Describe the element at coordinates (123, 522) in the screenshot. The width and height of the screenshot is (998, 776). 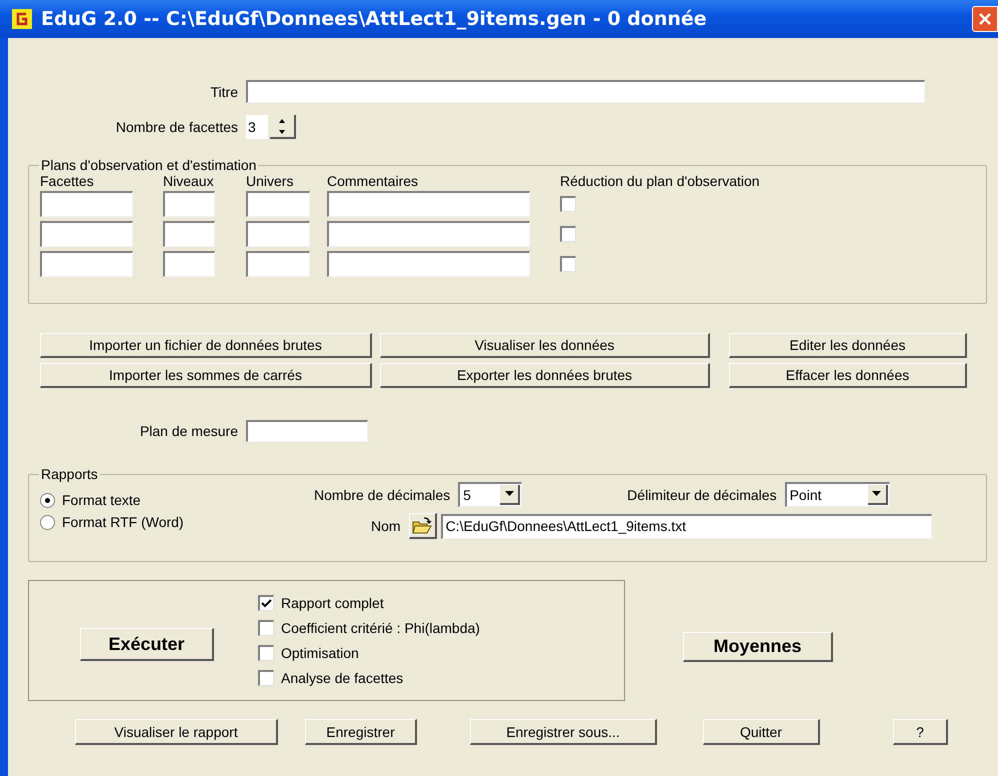
I see `radio-label: Format RTF (Word)` at that location.